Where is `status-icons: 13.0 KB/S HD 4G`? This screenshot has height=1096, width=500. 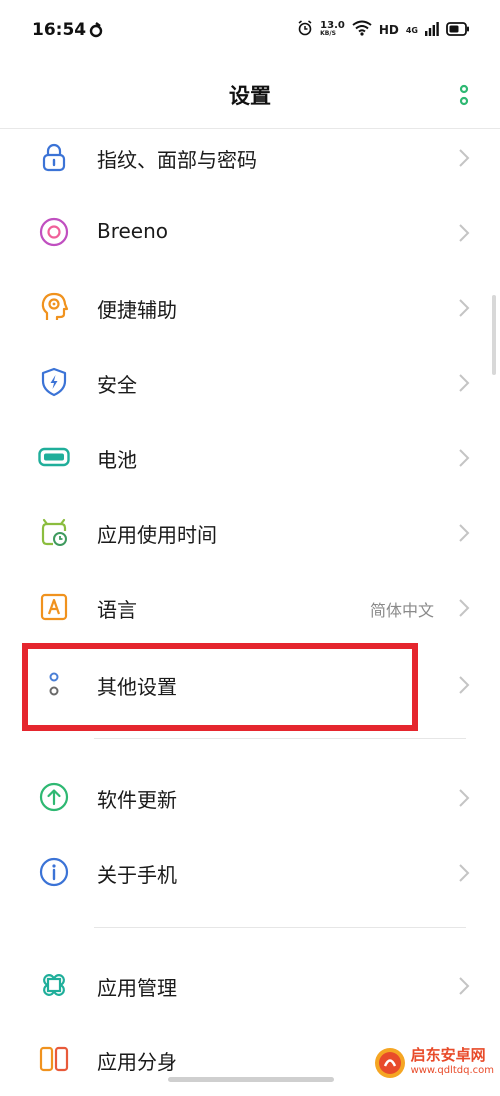
status-icons: 13.0 KB/S HD 4G is located at coordinates (383, 30).